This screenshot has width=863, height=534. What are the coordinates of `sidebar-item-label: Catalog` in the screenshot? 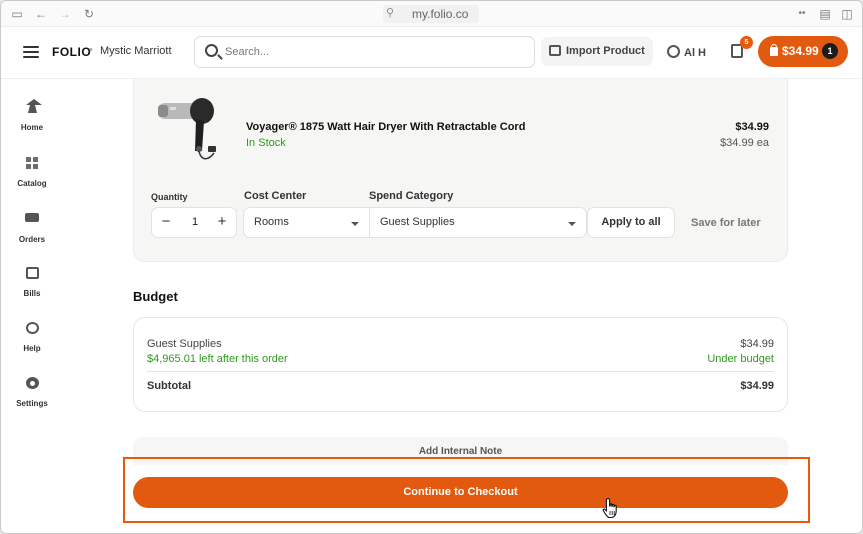 It's located at (32, 183).